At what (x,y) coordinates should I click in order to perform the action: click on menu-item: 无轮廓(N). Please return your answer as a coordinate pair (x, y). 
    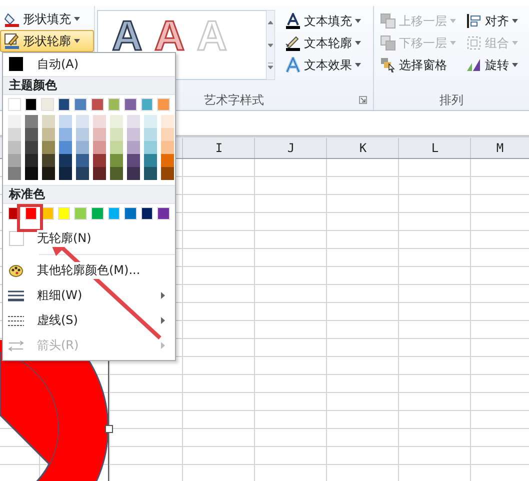
    Looking at the image, I should click on (89, 238).